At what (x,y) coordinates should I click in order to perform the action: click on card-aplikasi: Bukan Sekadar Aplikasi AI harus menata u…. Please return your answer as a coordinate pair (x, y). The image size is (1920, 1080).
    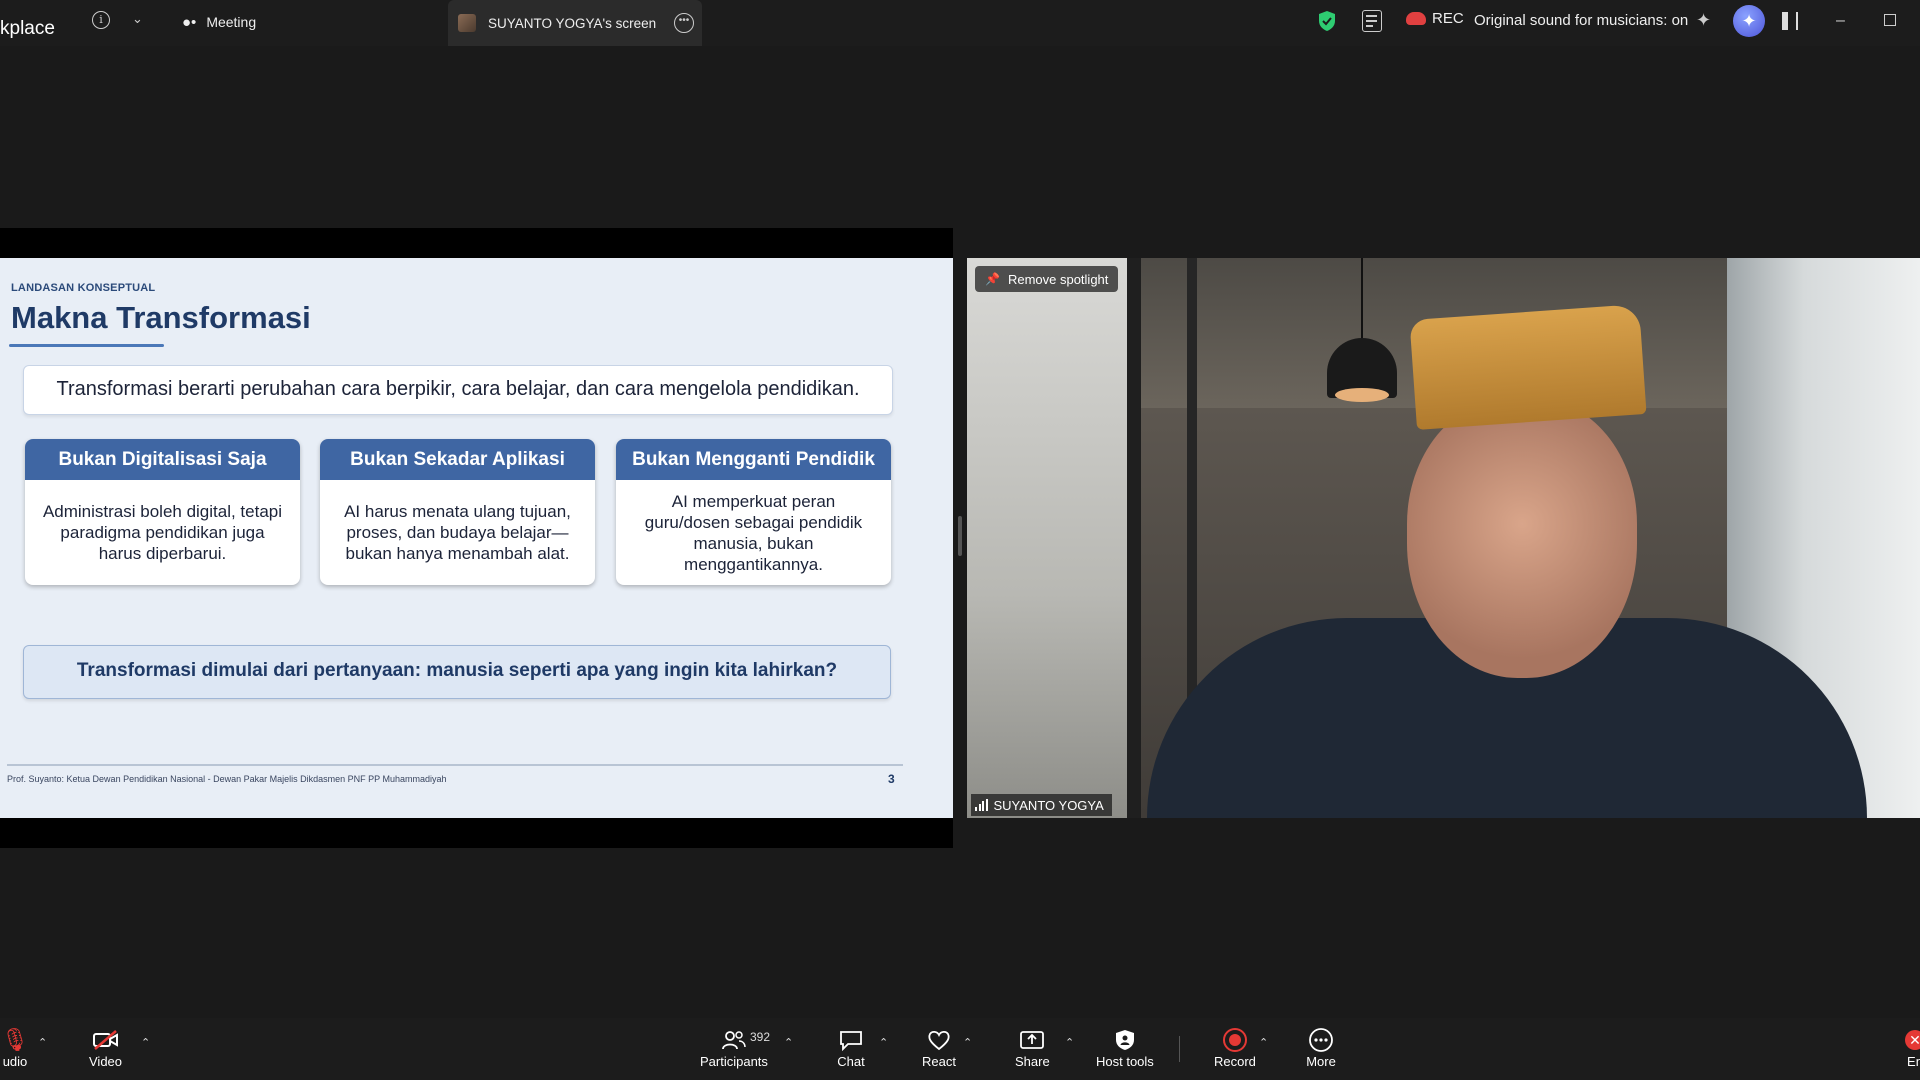
    Looking at the image, I should click on (457, 512).